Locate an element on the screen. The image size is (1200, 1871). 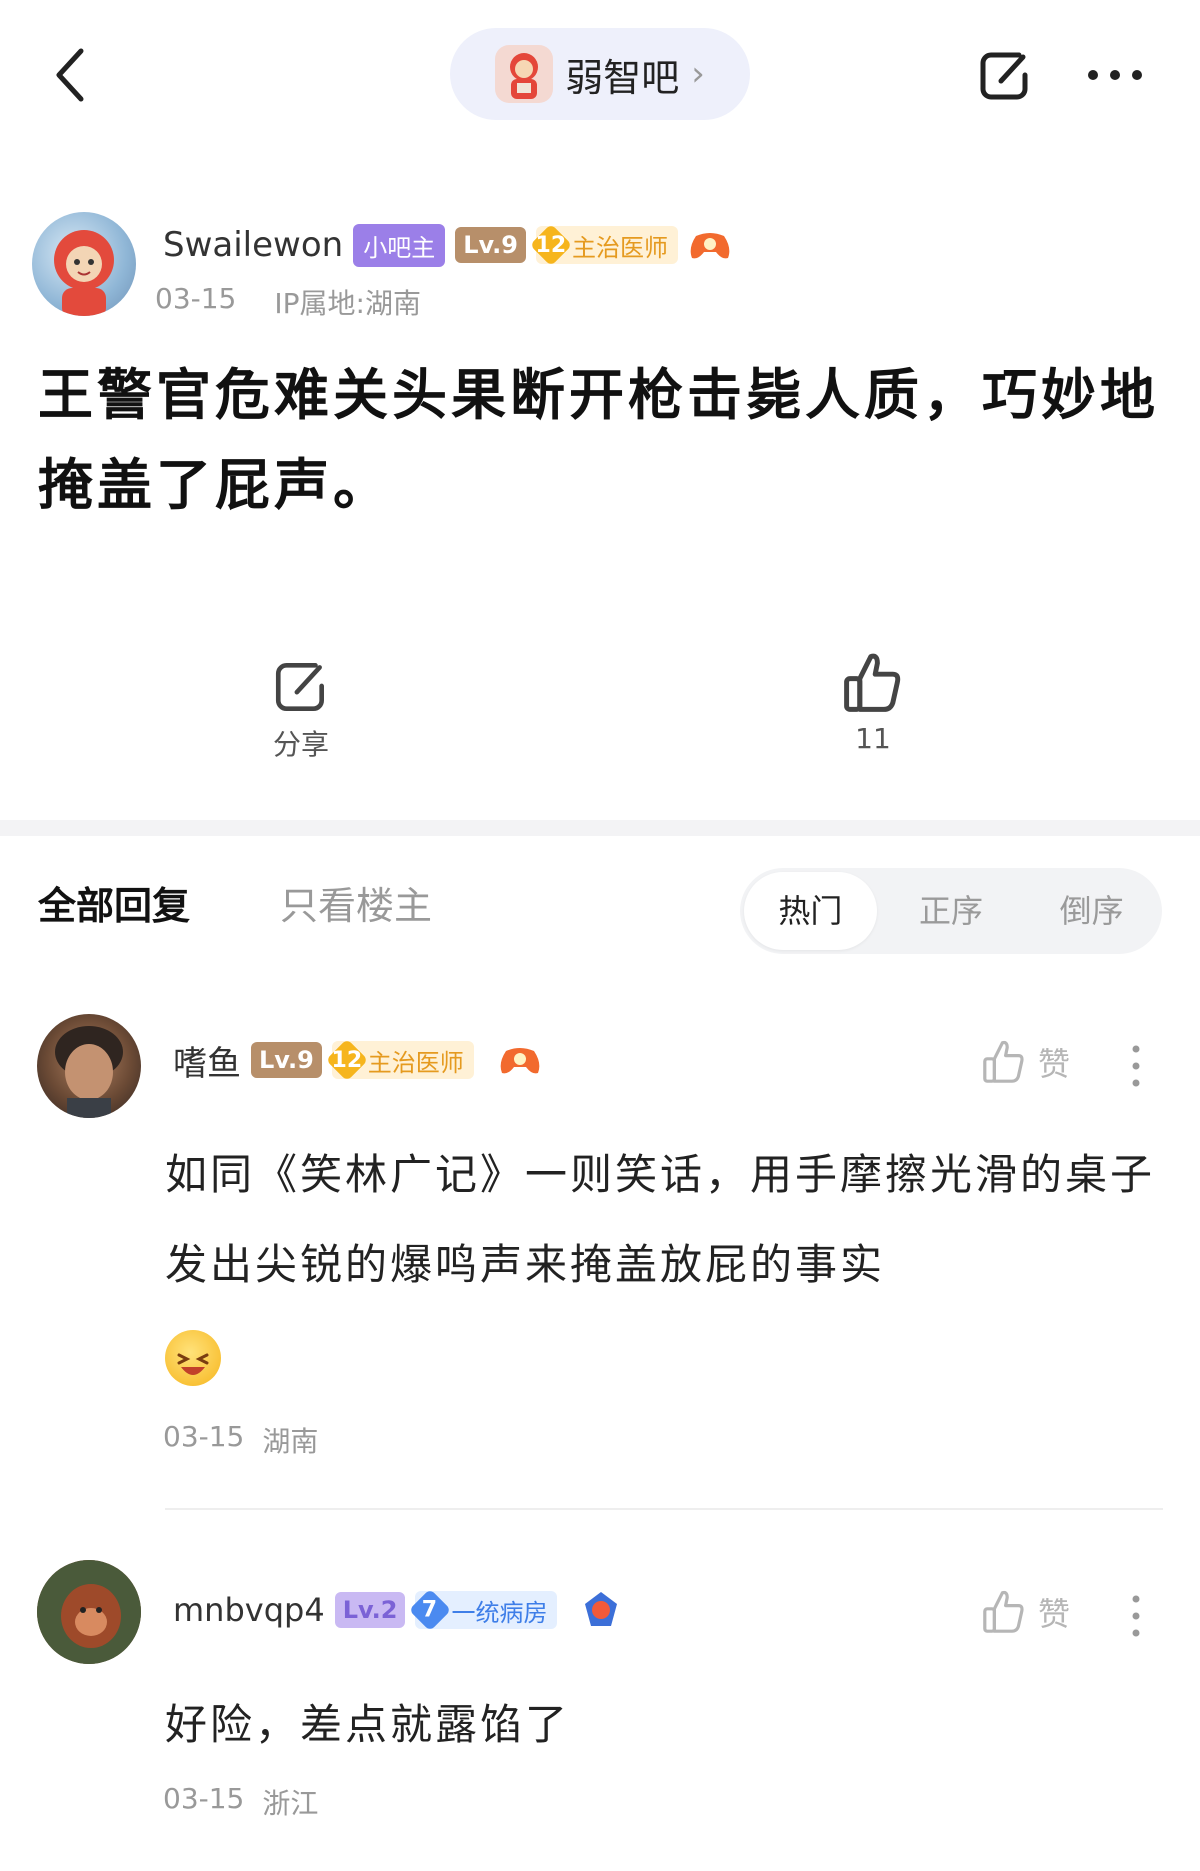
top-actions is located at coordinates (1060, 75).